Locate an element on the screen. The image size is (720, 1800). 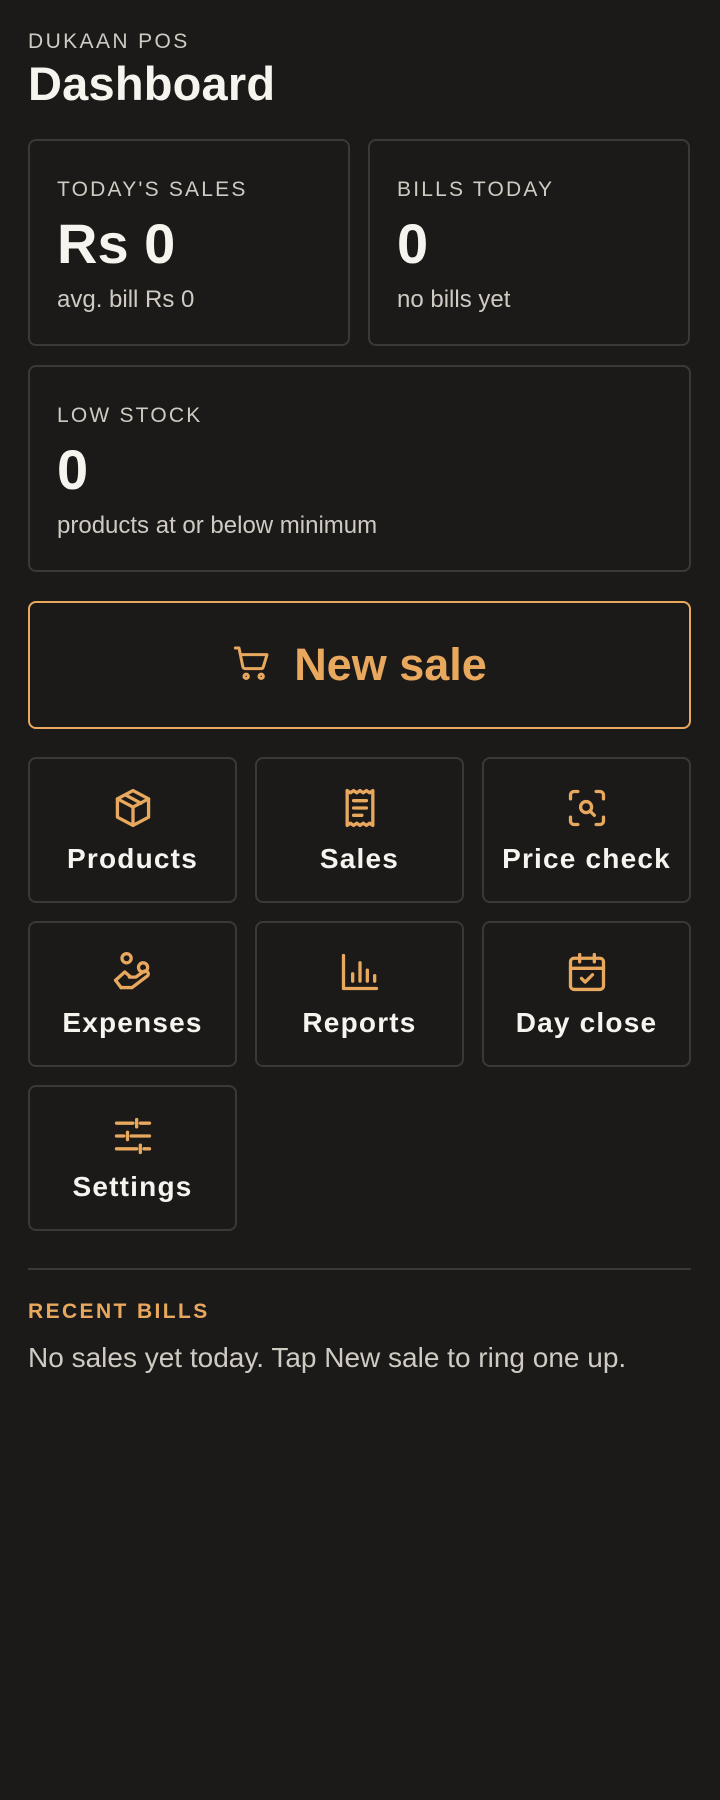
low-stock-label: LOW STOCK is located at coordinates (130, 415).